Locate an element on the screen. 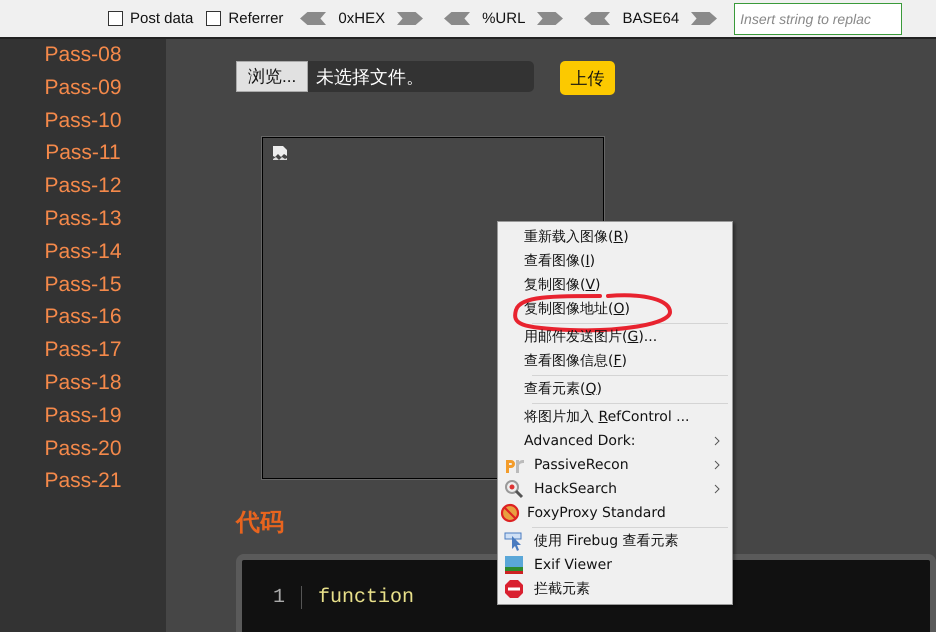 The height and width of the screenshot is (632, 936). menu-item: Exif Viewer is located at coordinates (615, 565).